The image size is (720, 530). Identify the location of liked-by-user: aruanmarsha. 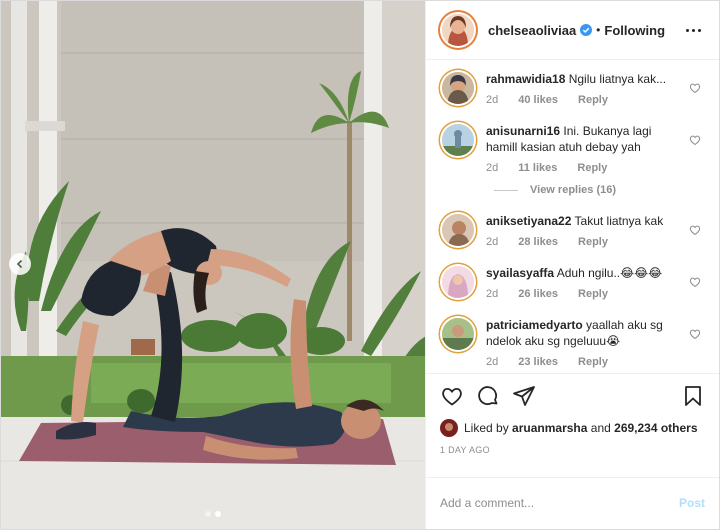
(549, 428).